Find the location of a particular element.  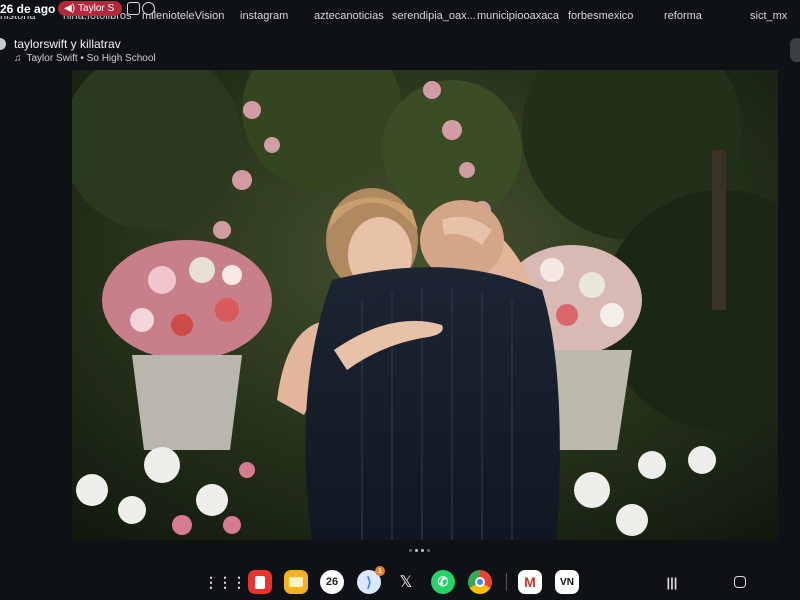

chrome-app-icon is located at coordinates (480, 582).